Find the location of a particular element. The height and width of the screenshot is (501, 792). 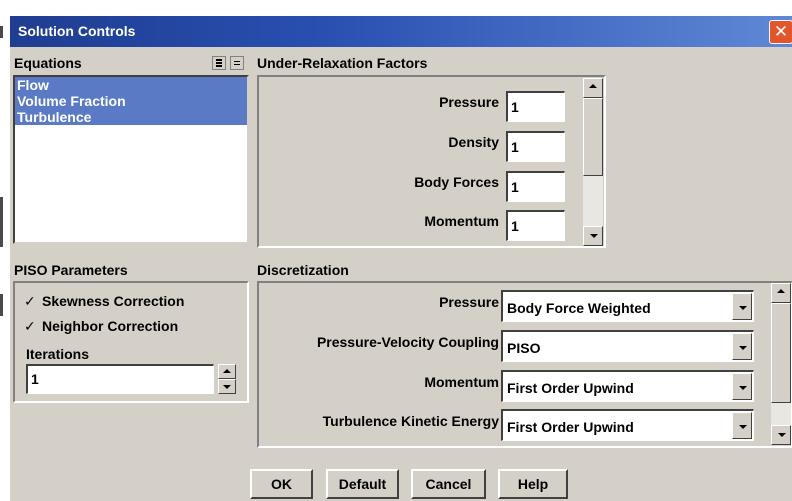

title-bar: Solution Controls ✕ is located at coordinates (401, 31).